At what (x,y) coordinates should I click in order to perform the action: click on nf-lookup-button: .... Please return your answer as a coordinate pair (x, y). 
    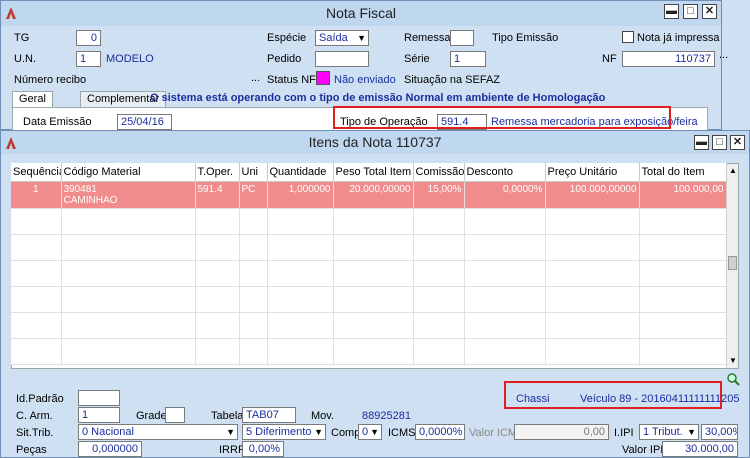
    Looking at the image, I should click on (723, 55).